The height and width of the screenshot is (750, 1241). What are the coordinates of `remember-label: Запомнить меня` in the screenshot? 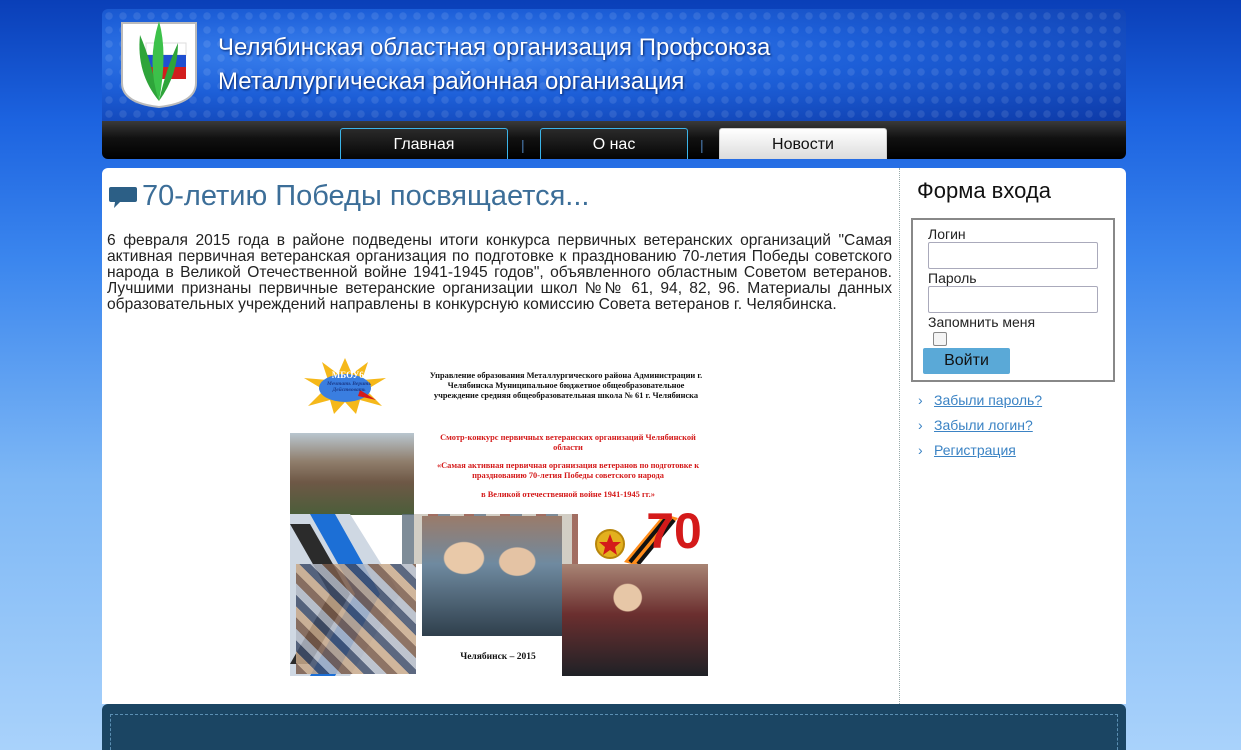 It's located at (982, 322).